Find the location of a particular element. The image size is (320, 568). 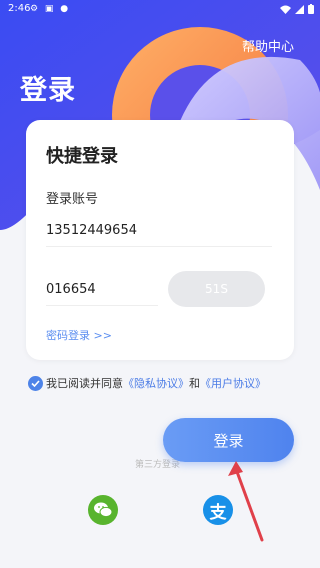

status-time: 2:46 is located at coordinates (19, 8).